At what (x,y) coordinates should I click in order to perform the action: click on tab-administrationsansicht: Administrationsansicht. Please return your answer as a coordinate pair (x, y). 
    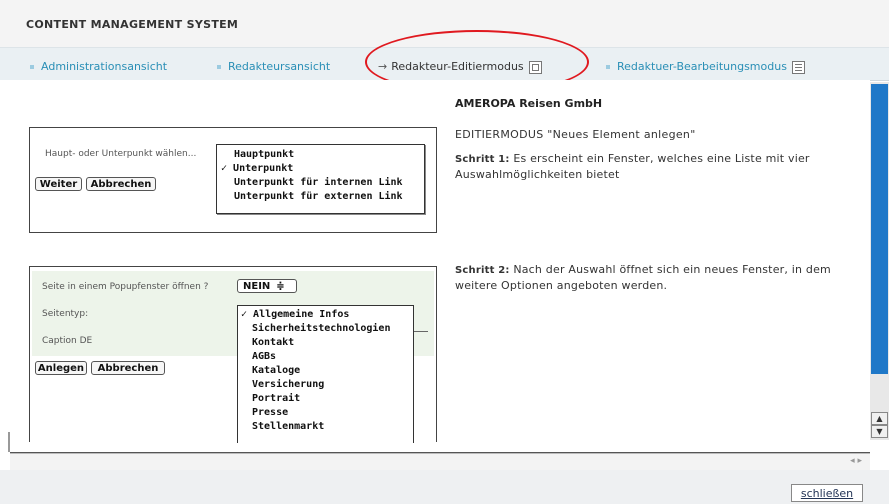
    Looking at the image, I should click on (98, 66).